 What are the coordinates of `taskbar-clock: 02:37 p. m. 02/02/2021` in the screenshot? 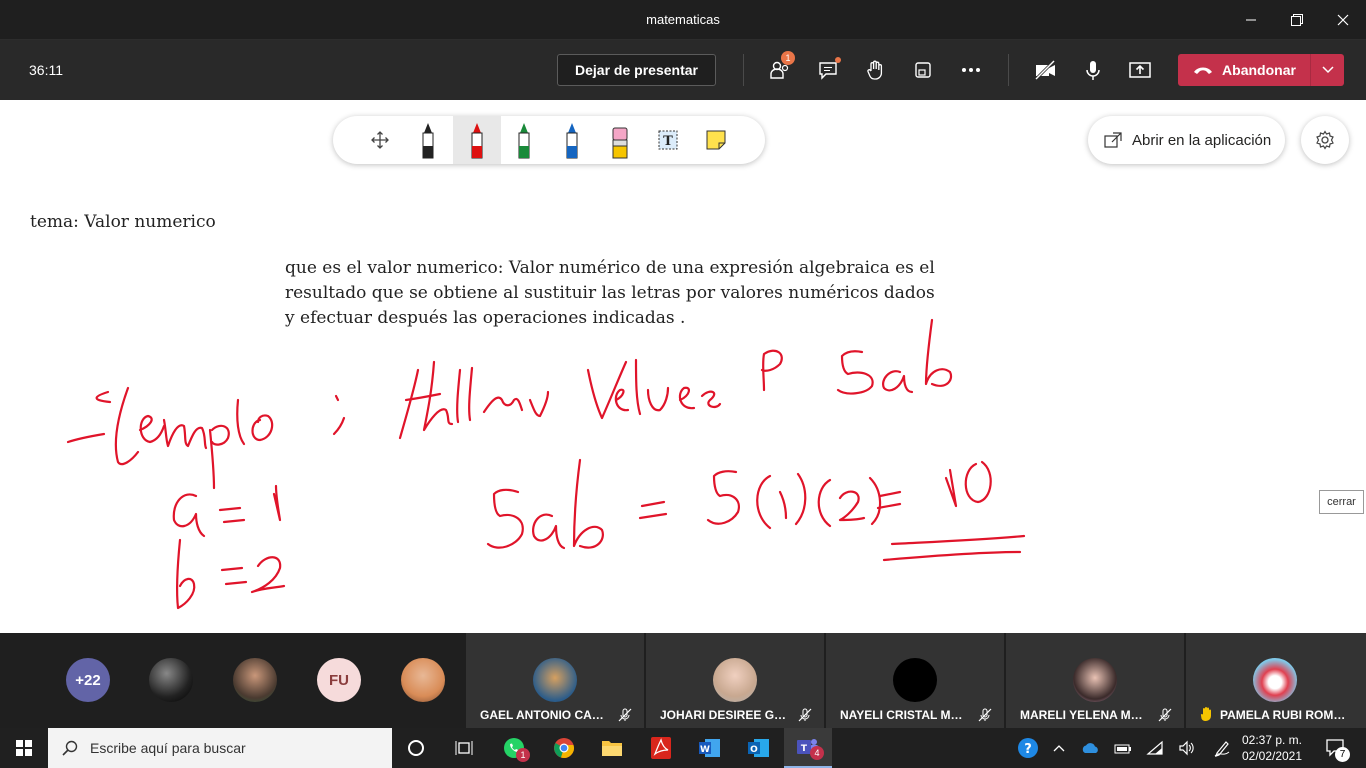 It's located at (1272, 748).